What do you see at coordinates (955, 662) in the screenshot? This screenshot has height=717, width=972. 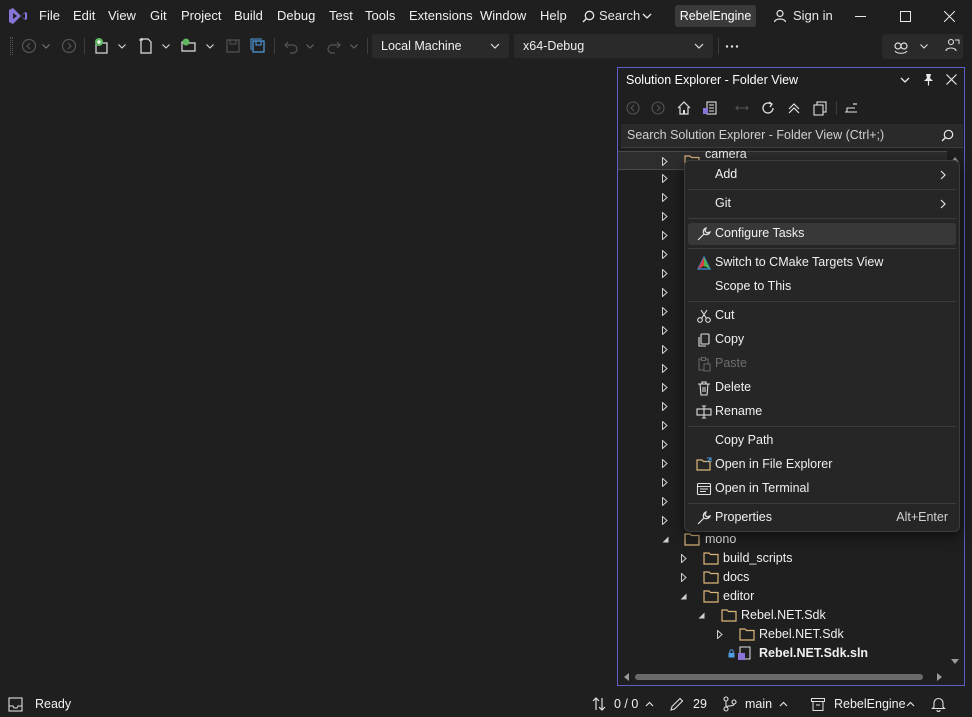 I see `scroll-down-icon` at bounding box center [955, 662].